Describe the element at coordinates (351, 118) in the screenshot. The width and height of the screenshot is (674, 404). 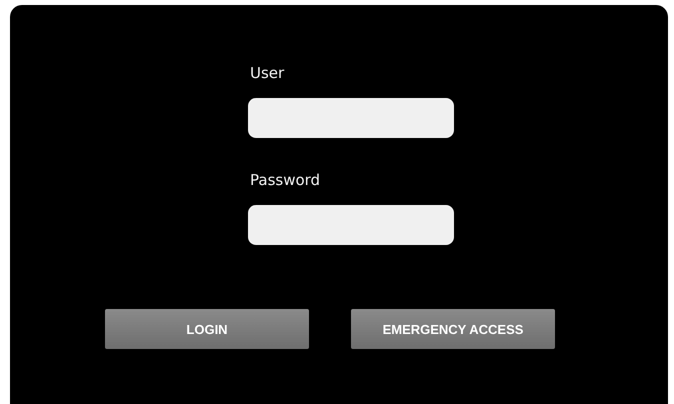
I see `user-field` at that location.